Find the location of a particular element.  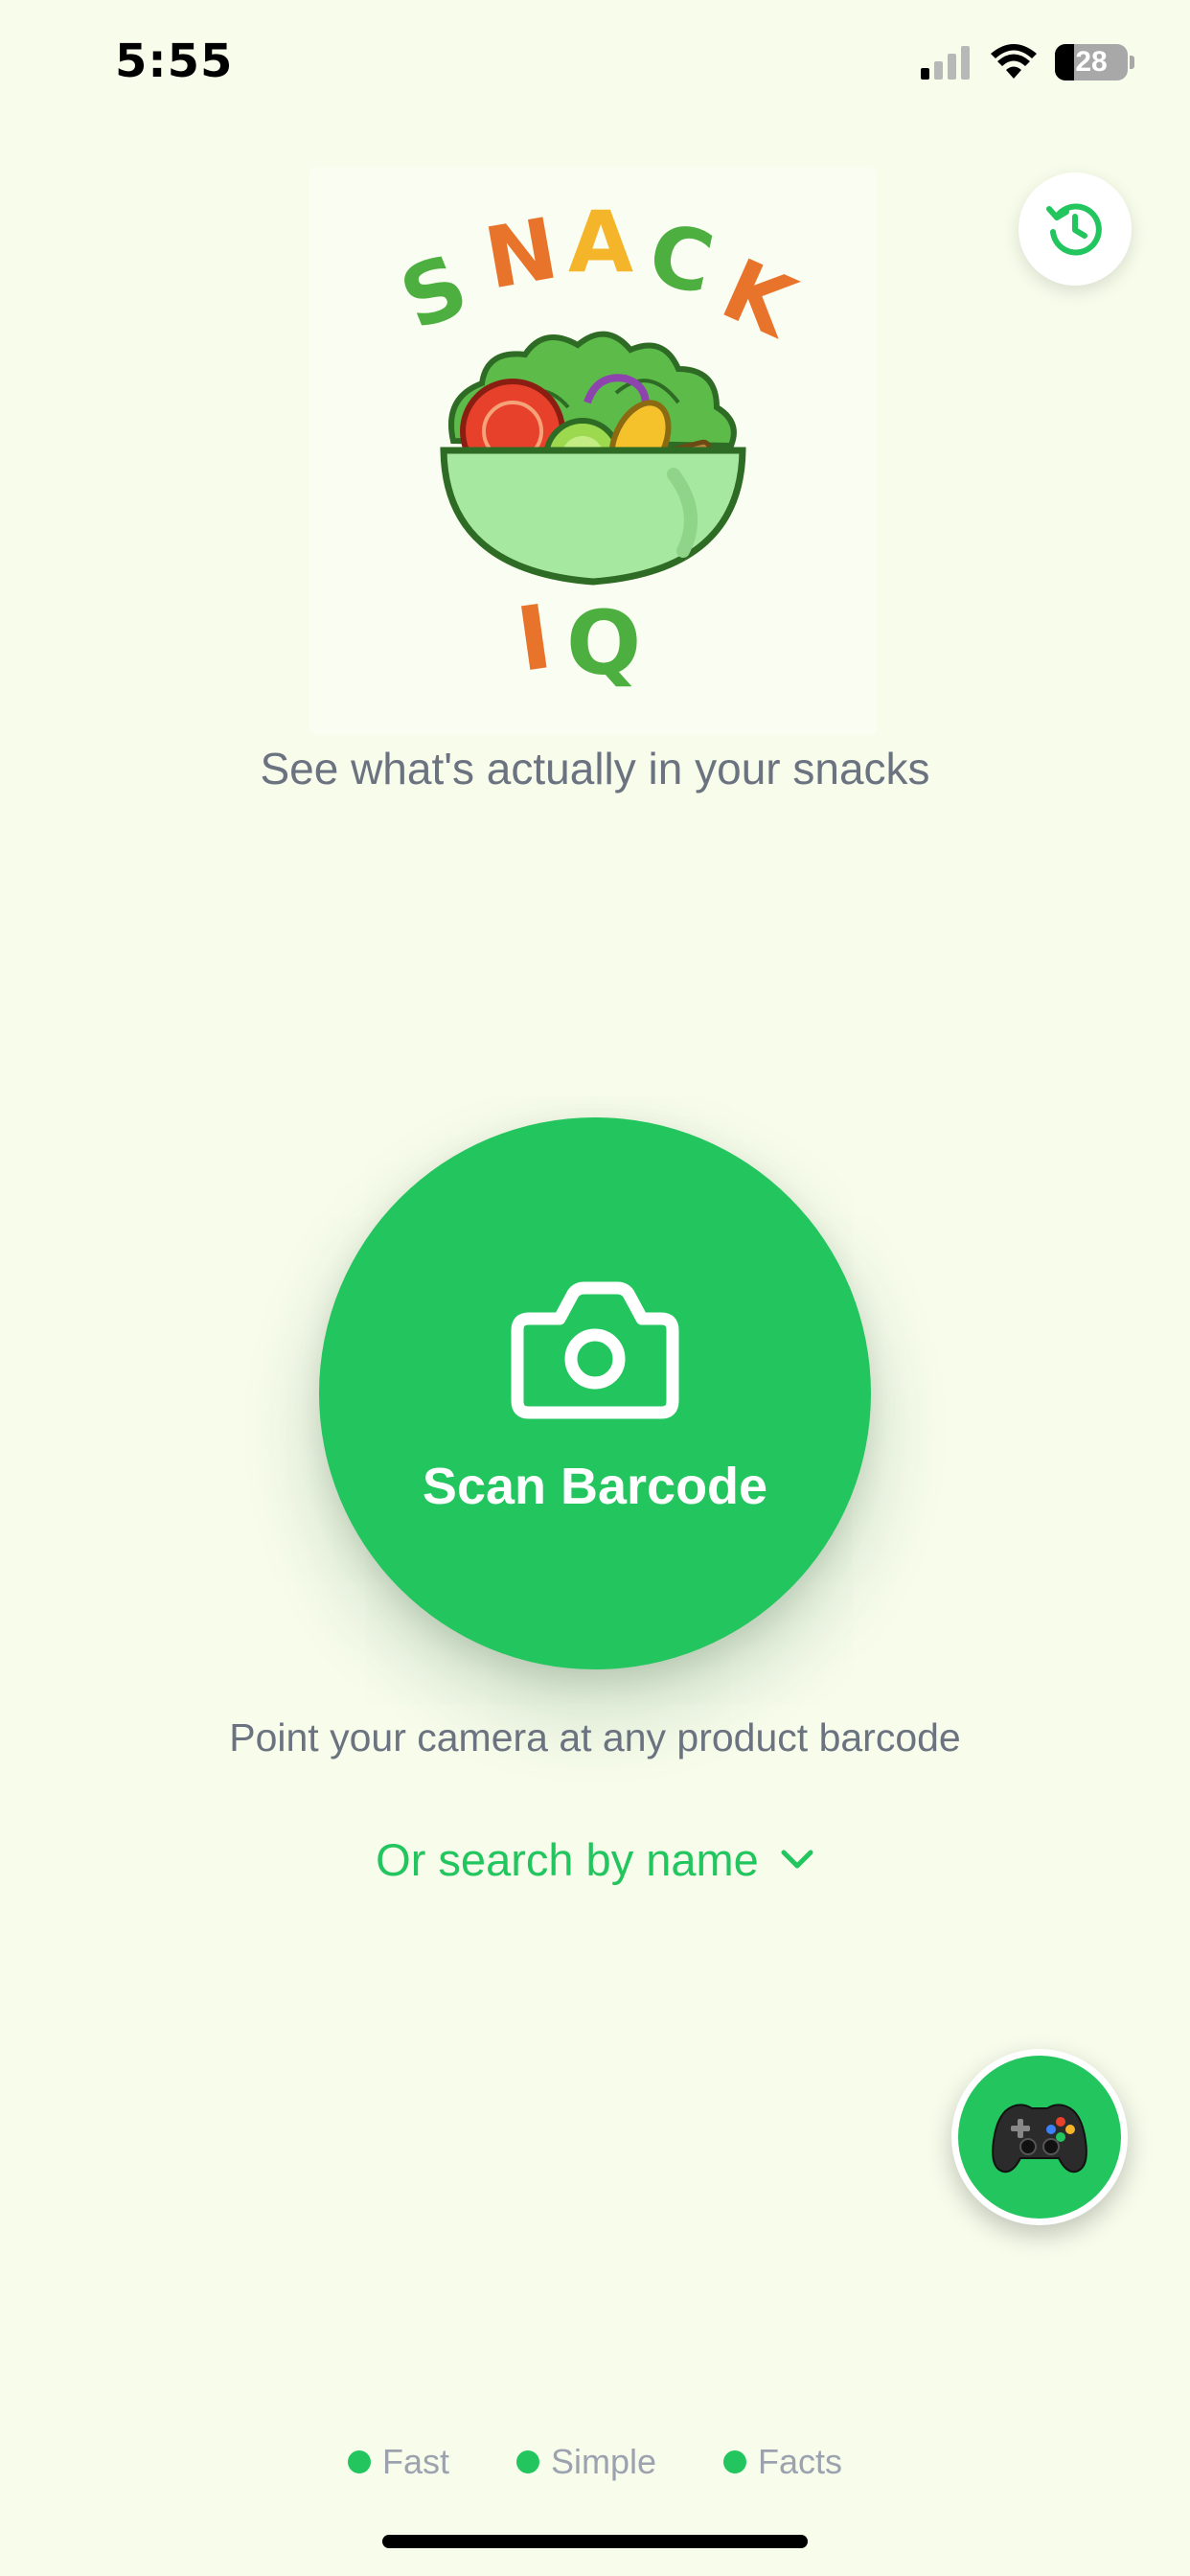

feature-label: Facts is located at coordinates (801, 2461).